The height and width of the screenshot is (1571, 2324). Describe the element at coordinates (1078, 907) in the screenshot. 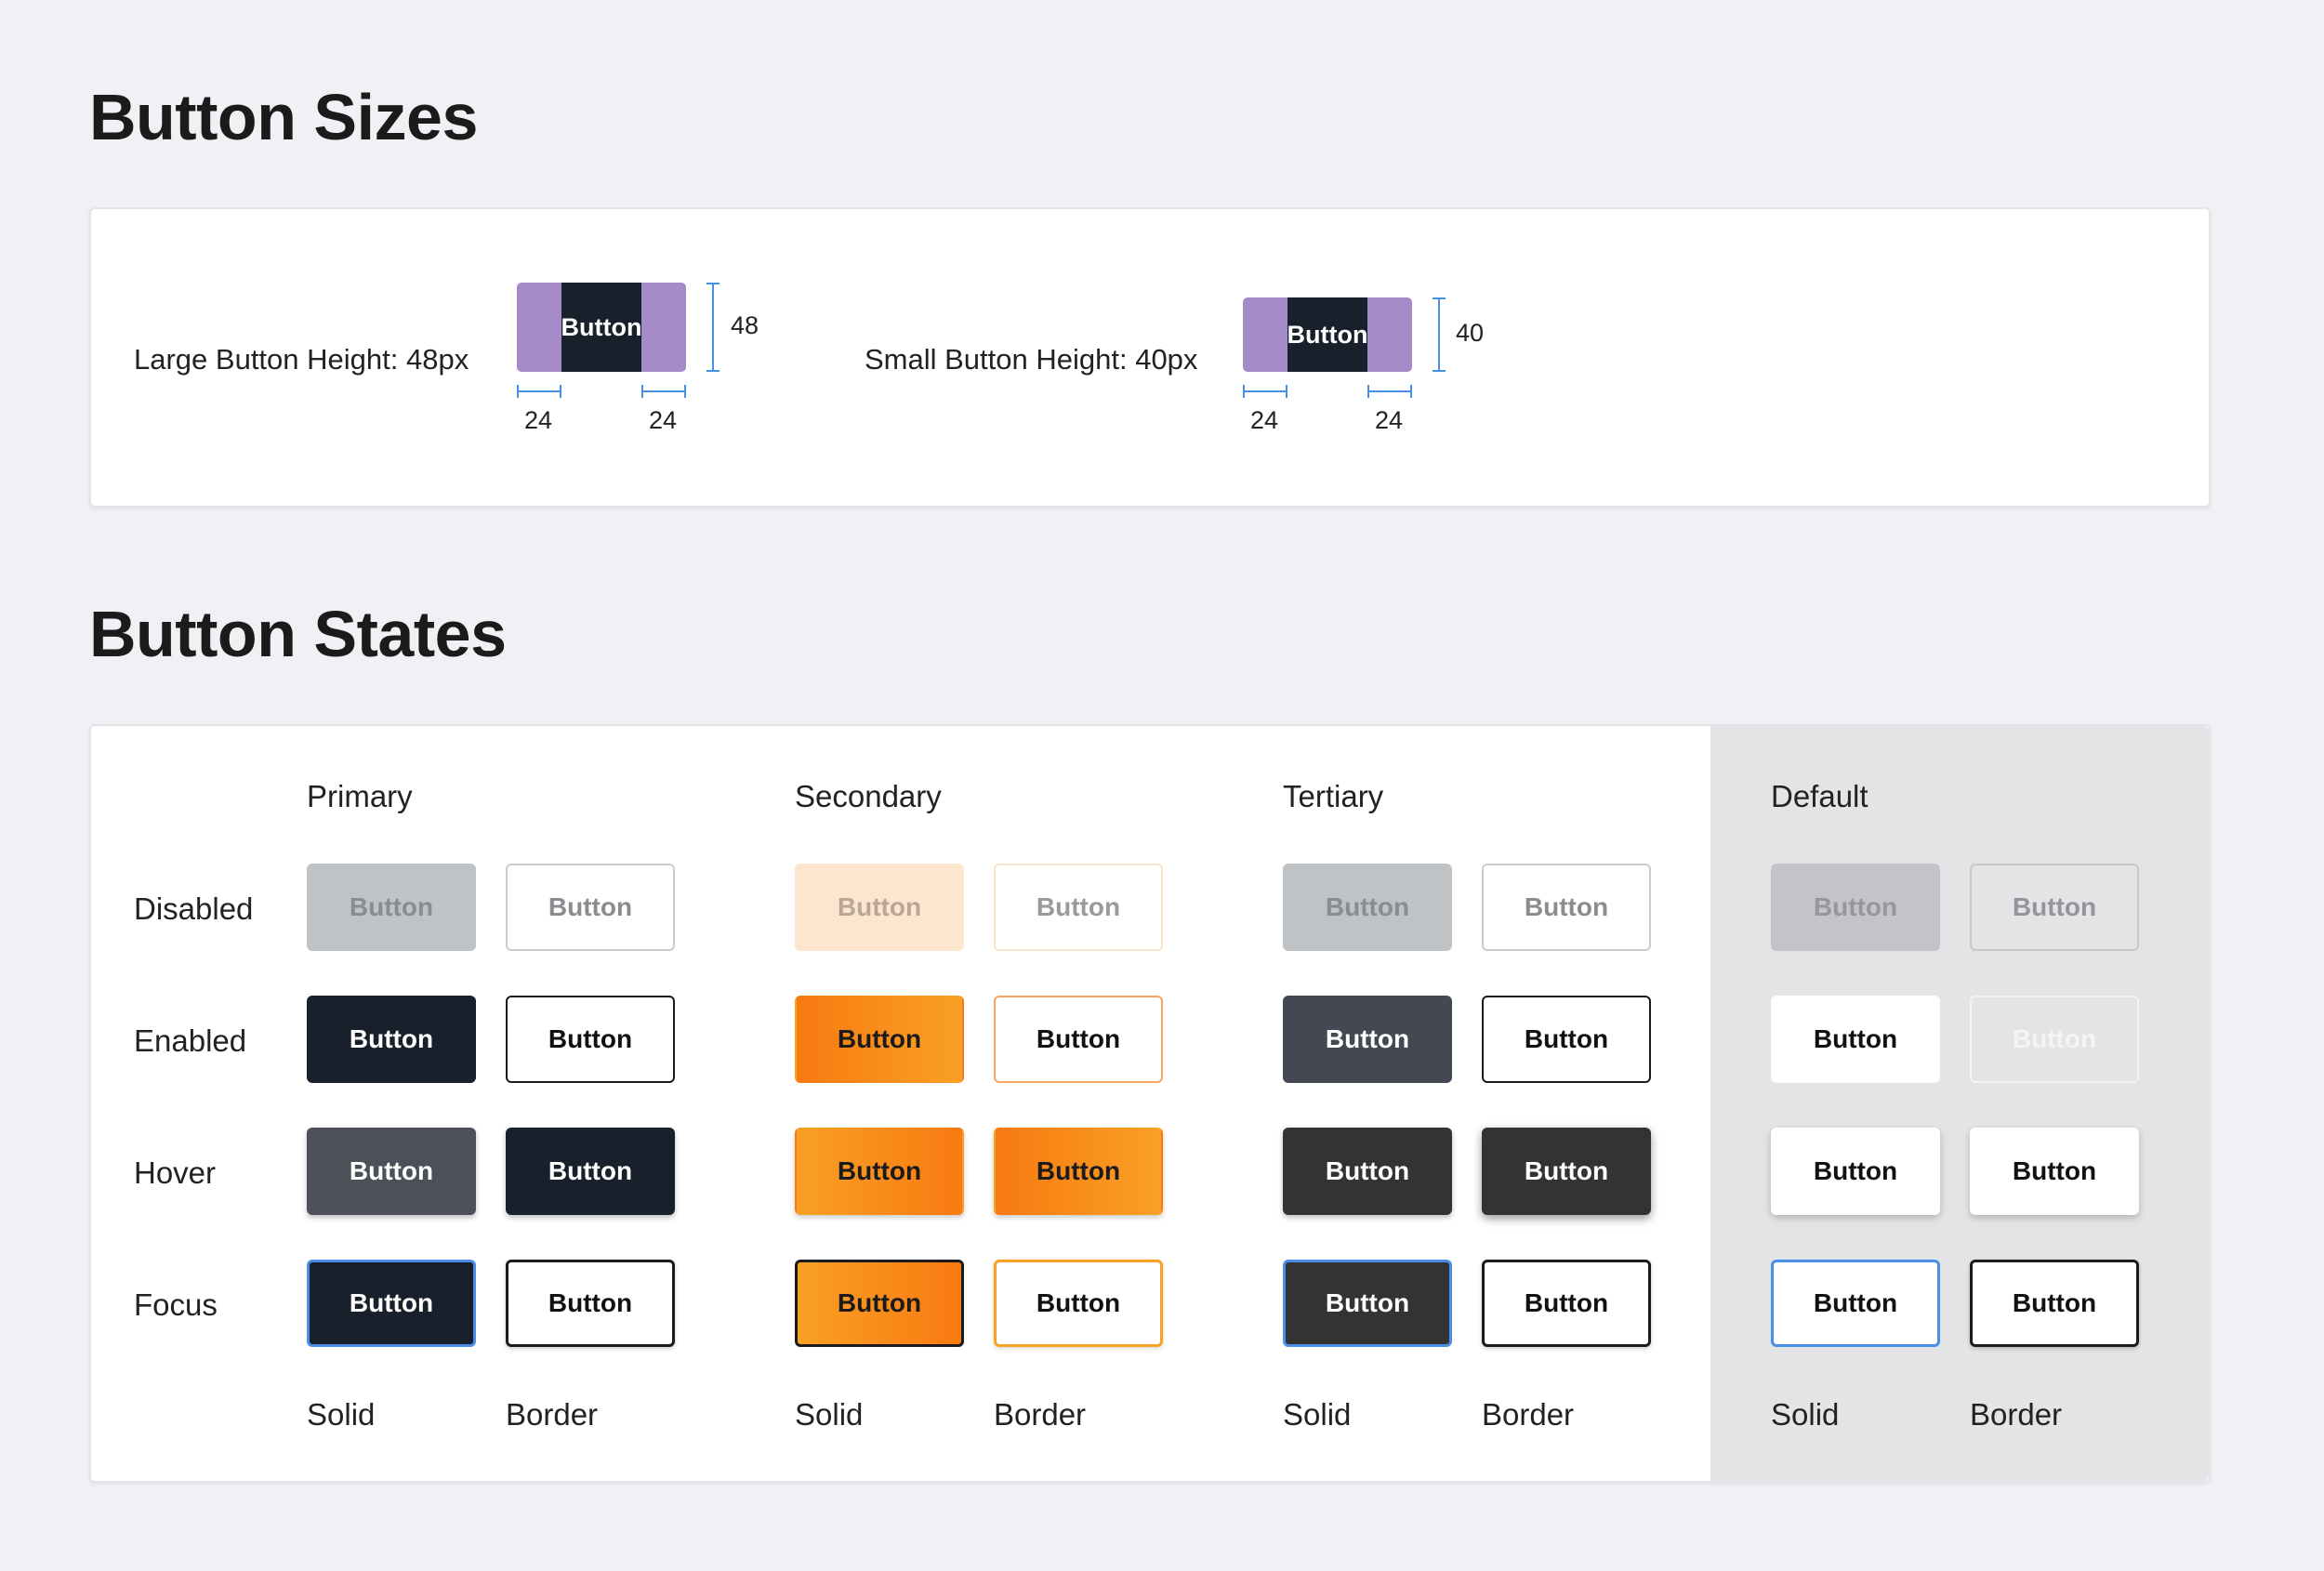

I see `secondary-border-disabled-button: Button` at that location.